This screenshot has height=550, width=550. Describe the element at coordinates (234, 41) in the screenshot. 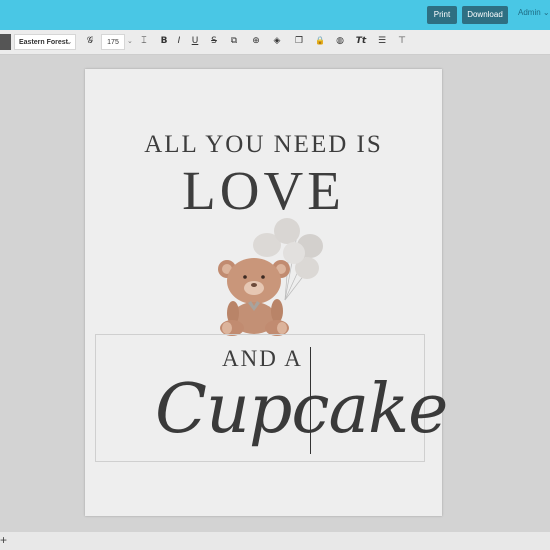

I see `link-icon: ⧉` at that location.